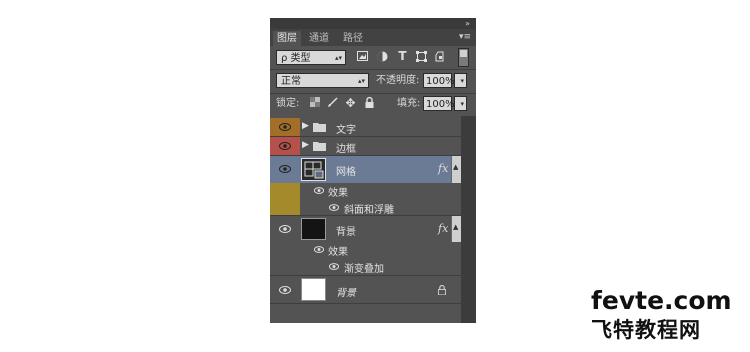 Image resolution: width=750 pixels, height=352 pixels. Describe the element at coordinates (365, 229) in the screenshot. I see `layer-row: 背景 fx ▲` at that location.